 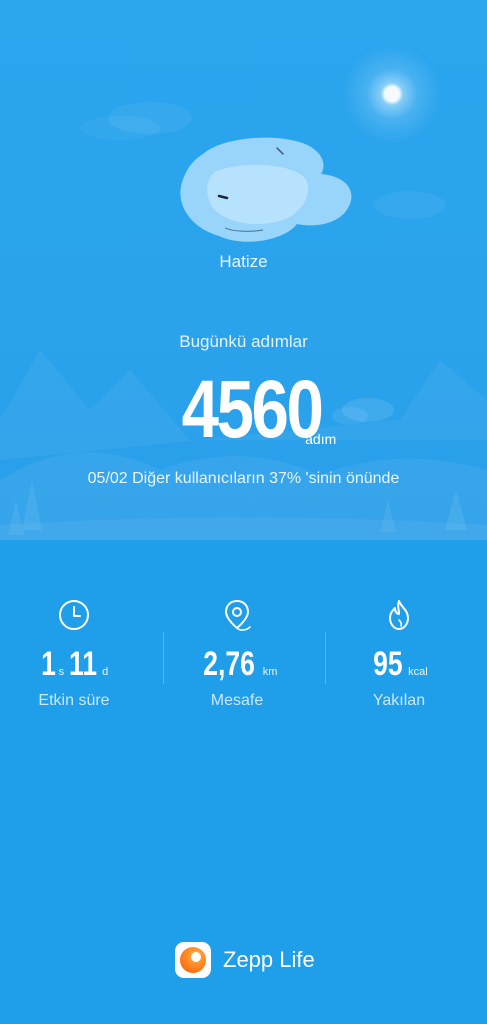 I want to click on location-pin-icon, so click(x=238, y=615).